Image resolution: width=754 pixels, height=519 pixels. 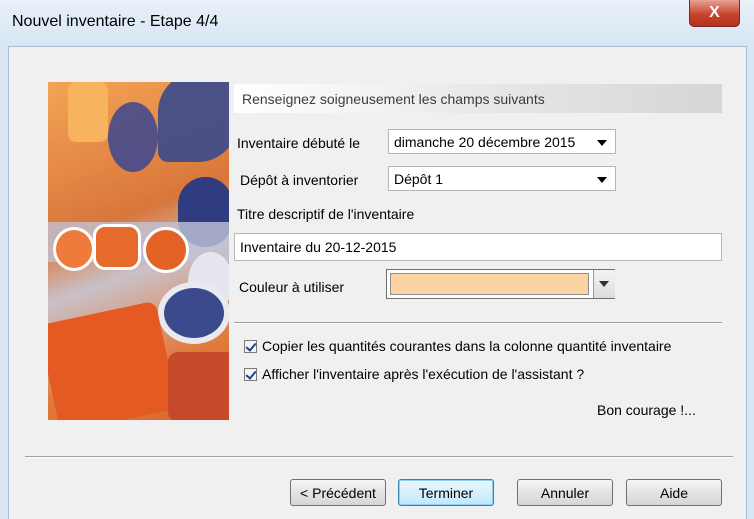 What do you see at coordinates (565, 492) in the screenshot?
I see `cancel-button: Annuler` at bounding box center [565, 492].